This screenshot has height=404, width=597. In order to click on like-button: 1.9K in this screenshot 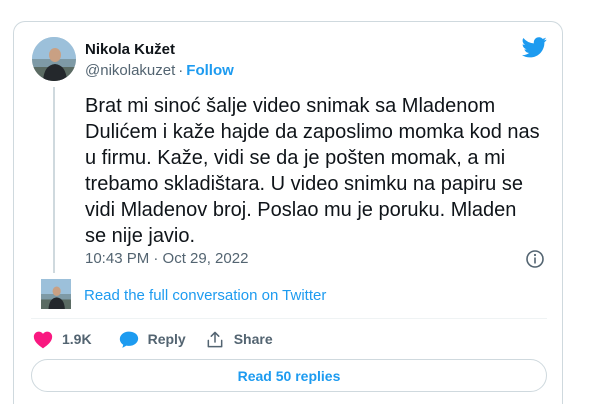, I will do `click(62, 339)`.